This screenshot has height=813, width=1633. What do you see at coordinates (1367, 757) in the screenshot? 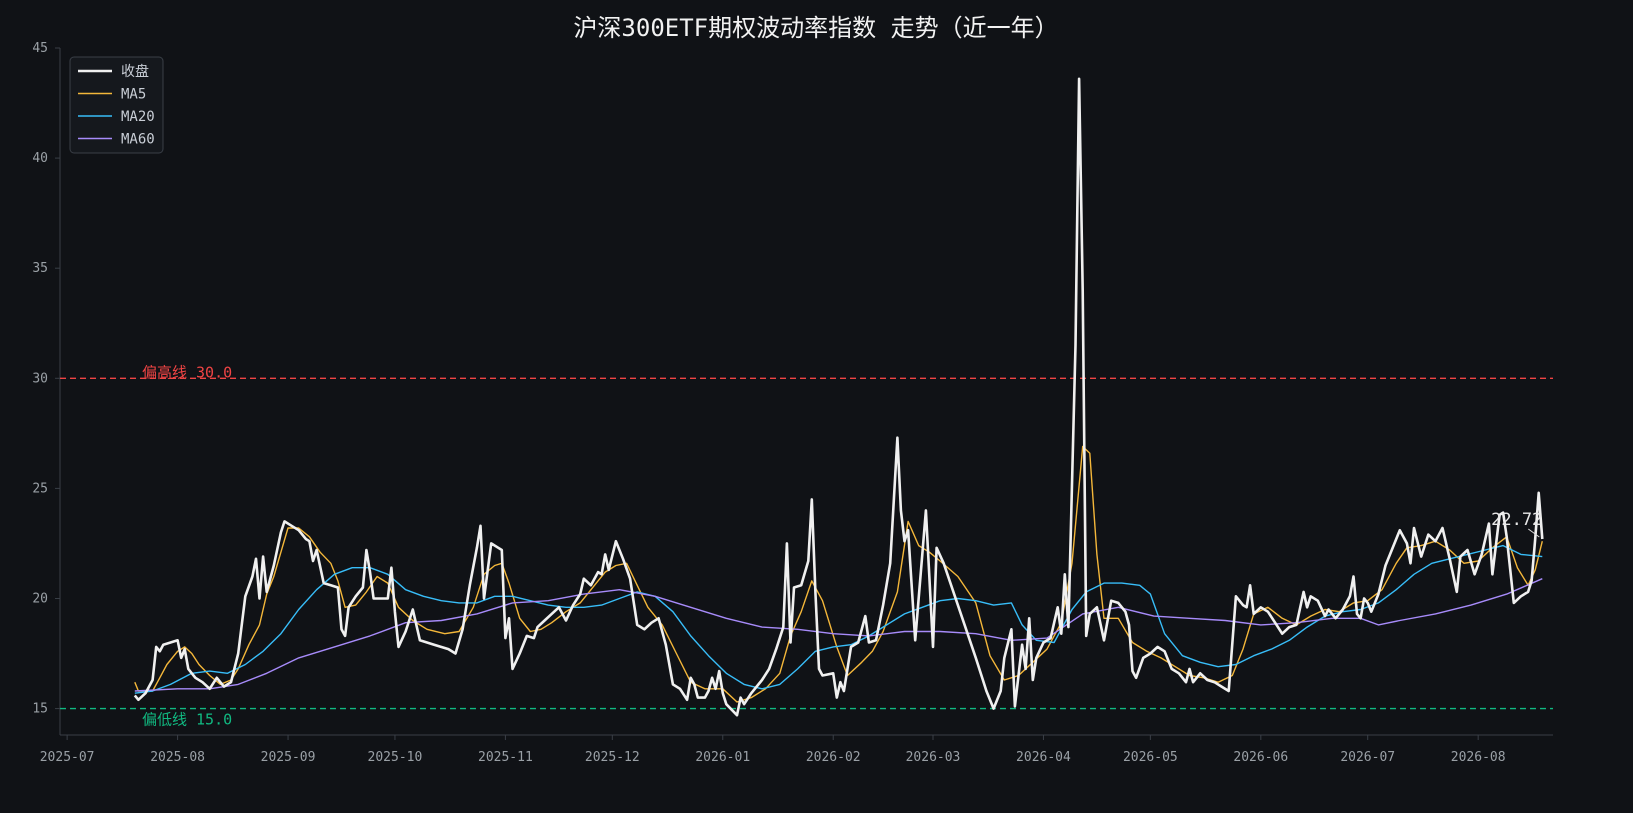
I see `x-tick-label: 2026-07` at bounding box center [1367, 757].